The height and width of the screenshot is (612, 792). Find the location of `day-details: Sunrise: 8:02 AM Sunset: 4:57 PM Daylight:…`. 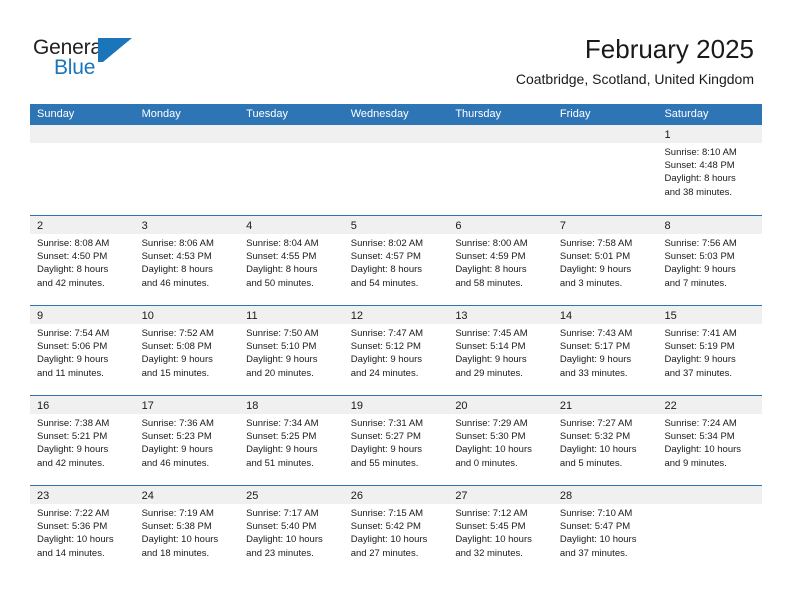

day-details: Sunrise: 8:02 AM Sunset: 4:57 PM Daylight:… is located at coordinates (396, 262).